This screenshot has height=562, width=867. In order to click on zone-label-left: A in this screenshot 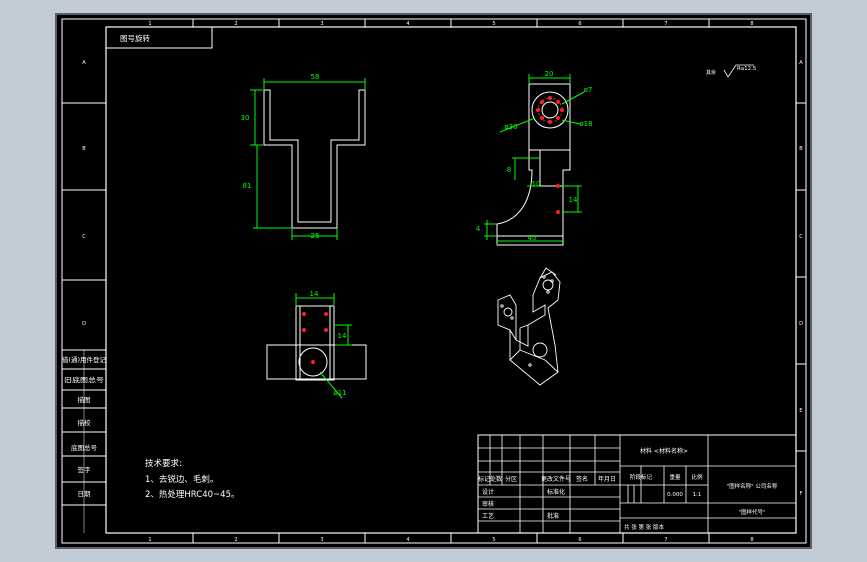, I will do `click(84, 63)`.